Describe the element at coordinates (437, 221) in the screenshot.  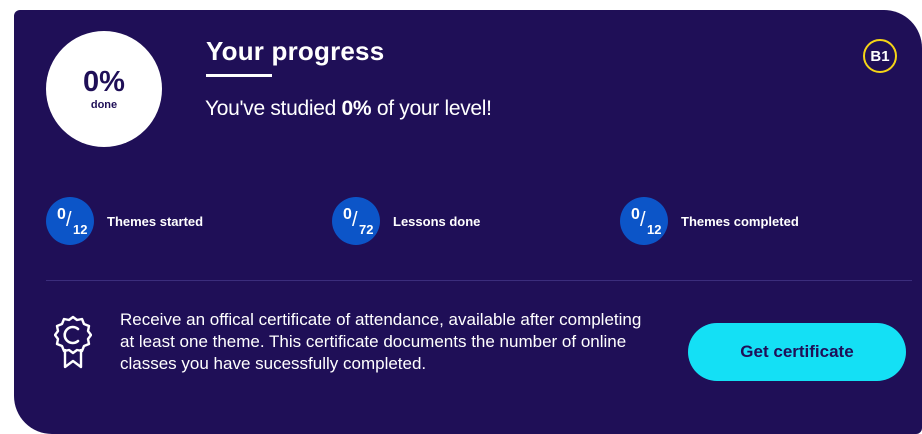
I see `stat-label: Lessons done` at that location.